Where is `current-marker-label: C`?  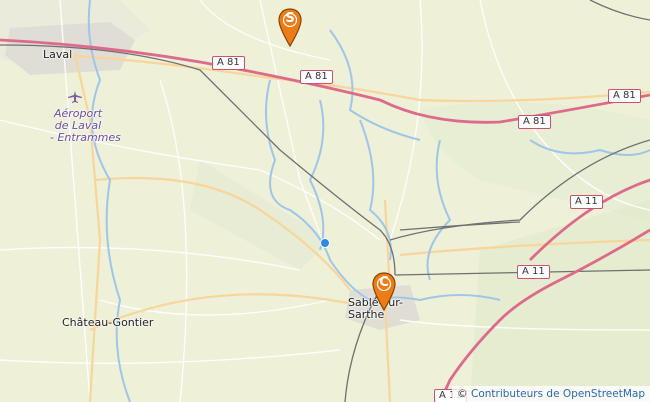 current-marker-label: C is located at coordinates (384, 282).